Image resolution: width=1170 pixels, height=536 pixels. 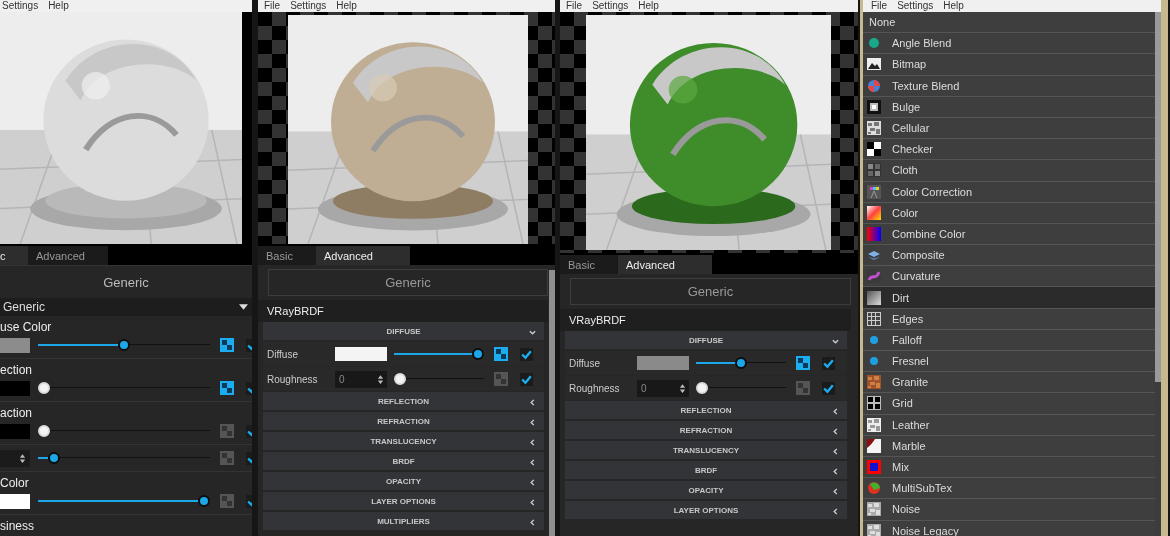 What do you see at coordinates (1009, 383) in the screenshot?
I see `texture-item: Granite` at bounding box center [1009, 383].